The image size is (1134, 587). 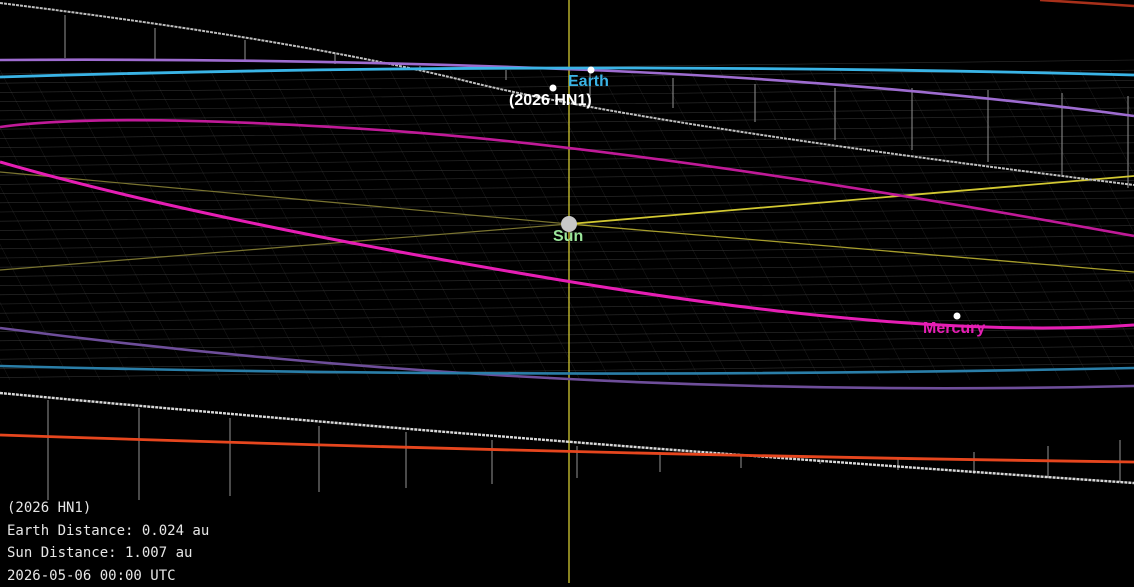 What do you see at coordinates (553, 88) in the screenshot?
I see `object-dot-icon` at bounding box center [553, 88].